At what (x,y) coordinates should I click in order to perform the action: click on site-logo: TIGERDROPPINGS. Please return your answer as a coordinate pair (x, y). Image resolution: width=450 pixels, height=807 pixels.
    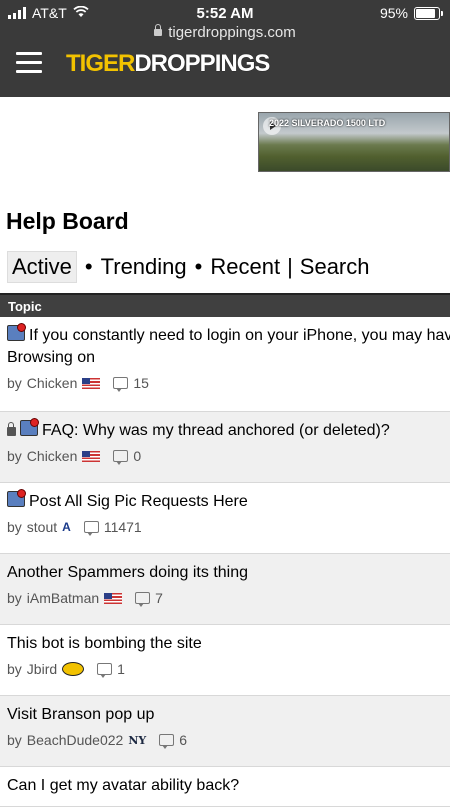
    Looking at the image, I should click on (168, 64).